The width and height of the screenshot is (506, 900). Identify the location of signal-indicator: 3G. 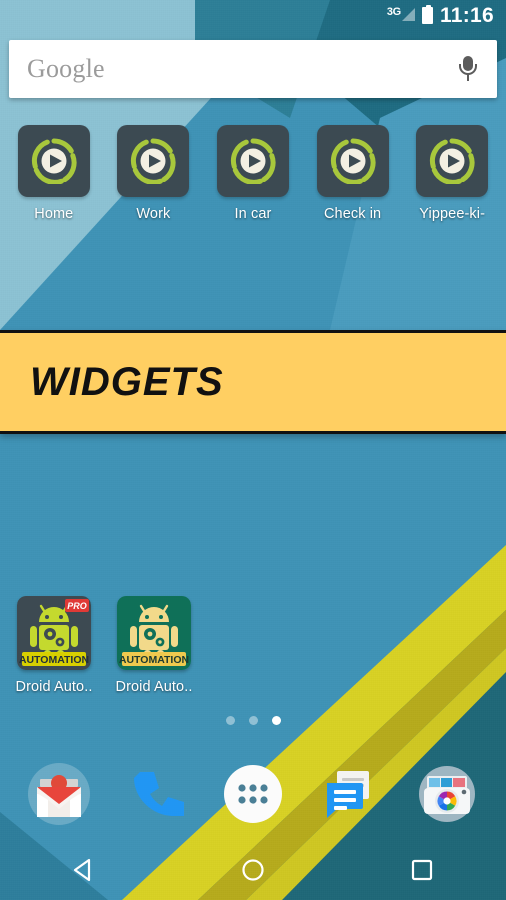
(401, 15).